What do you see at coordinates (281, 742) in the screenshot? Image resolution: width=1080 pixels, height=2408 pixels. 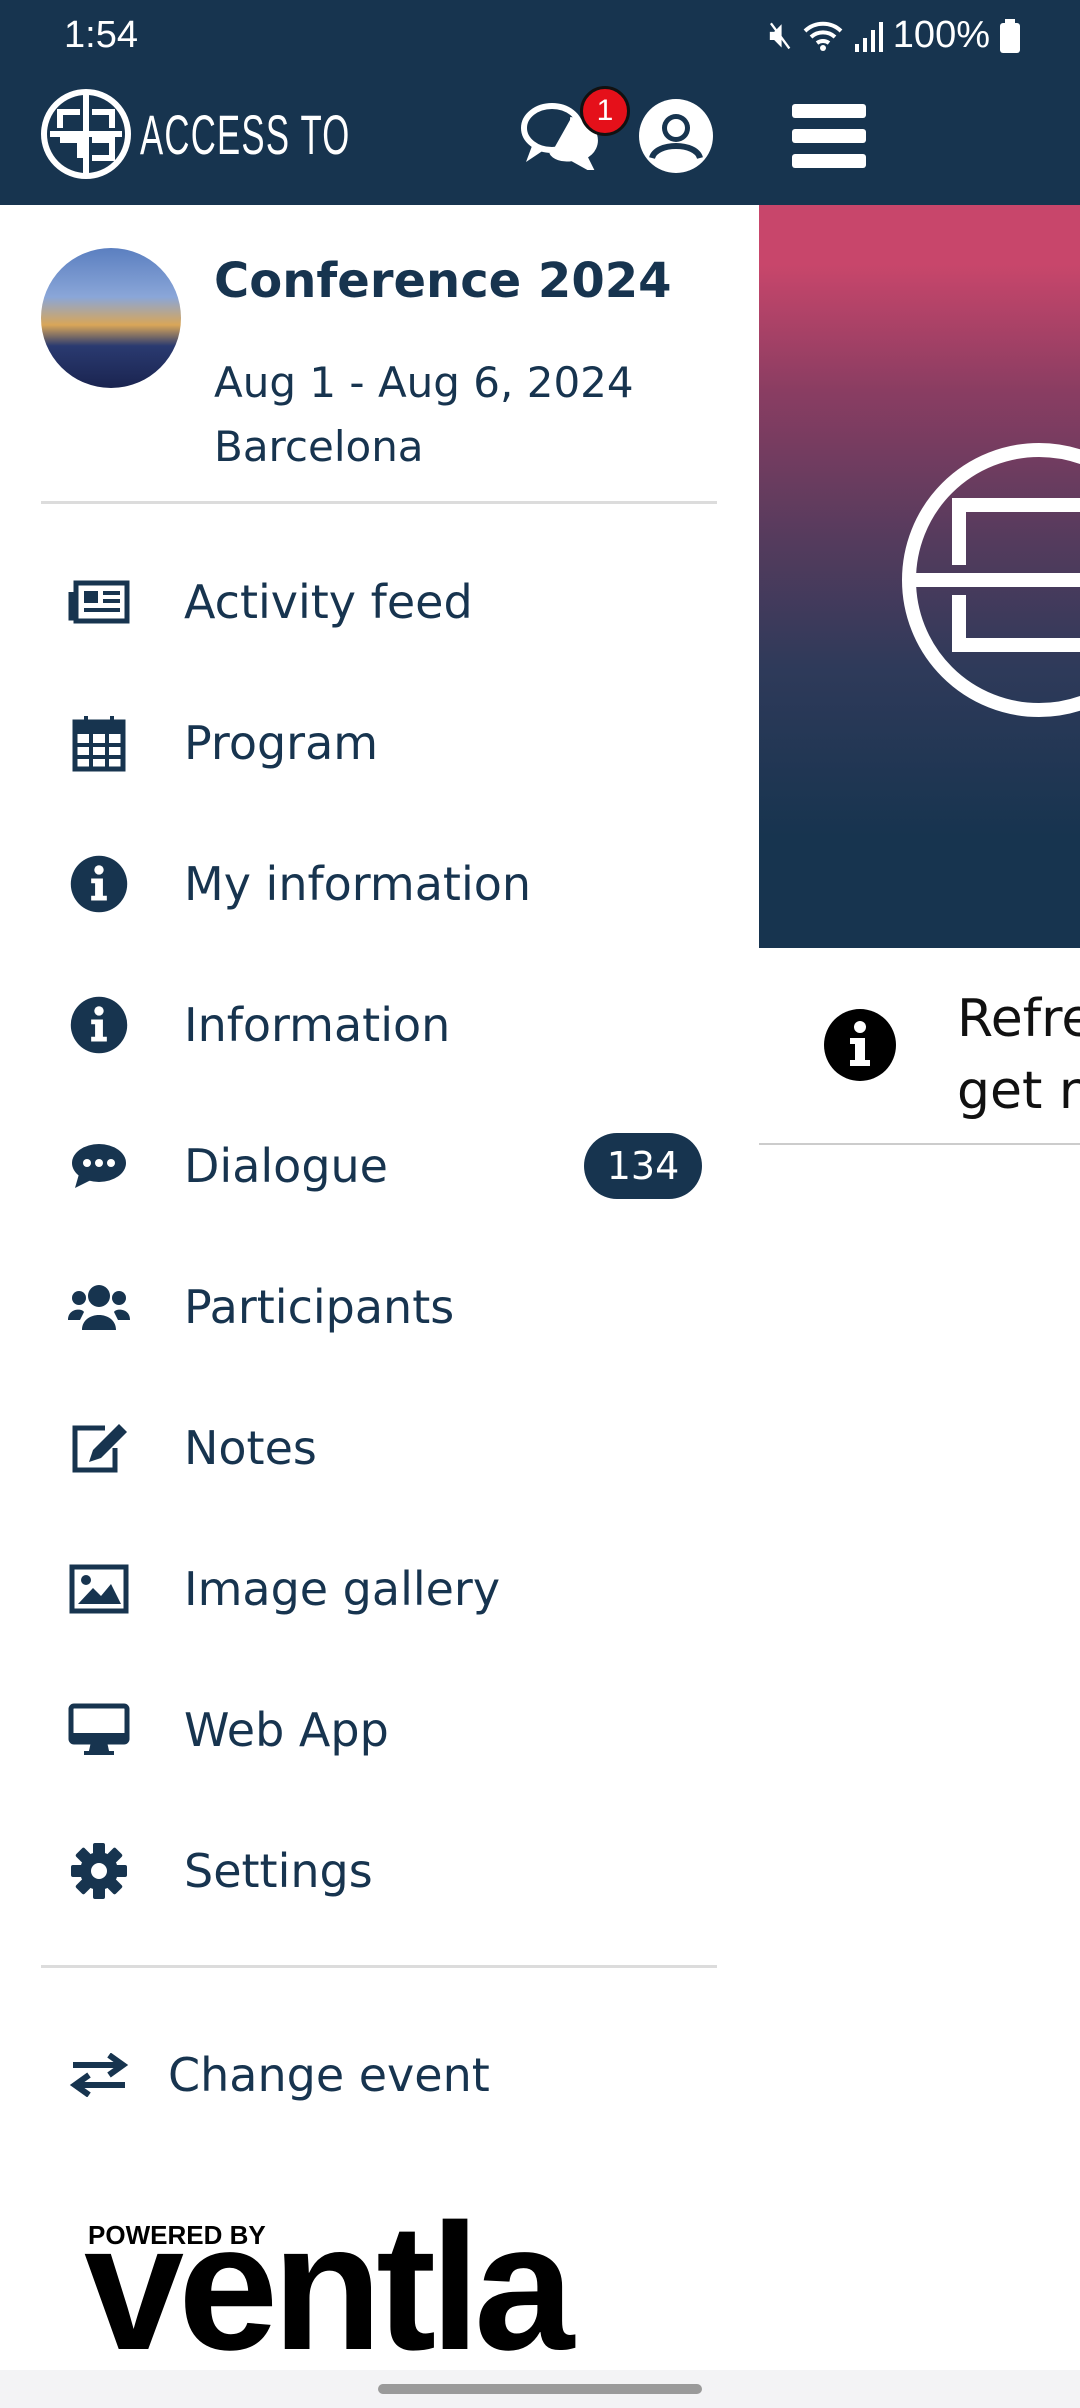 I see `menu-item-label: Program` at bounding box center [281, 742].